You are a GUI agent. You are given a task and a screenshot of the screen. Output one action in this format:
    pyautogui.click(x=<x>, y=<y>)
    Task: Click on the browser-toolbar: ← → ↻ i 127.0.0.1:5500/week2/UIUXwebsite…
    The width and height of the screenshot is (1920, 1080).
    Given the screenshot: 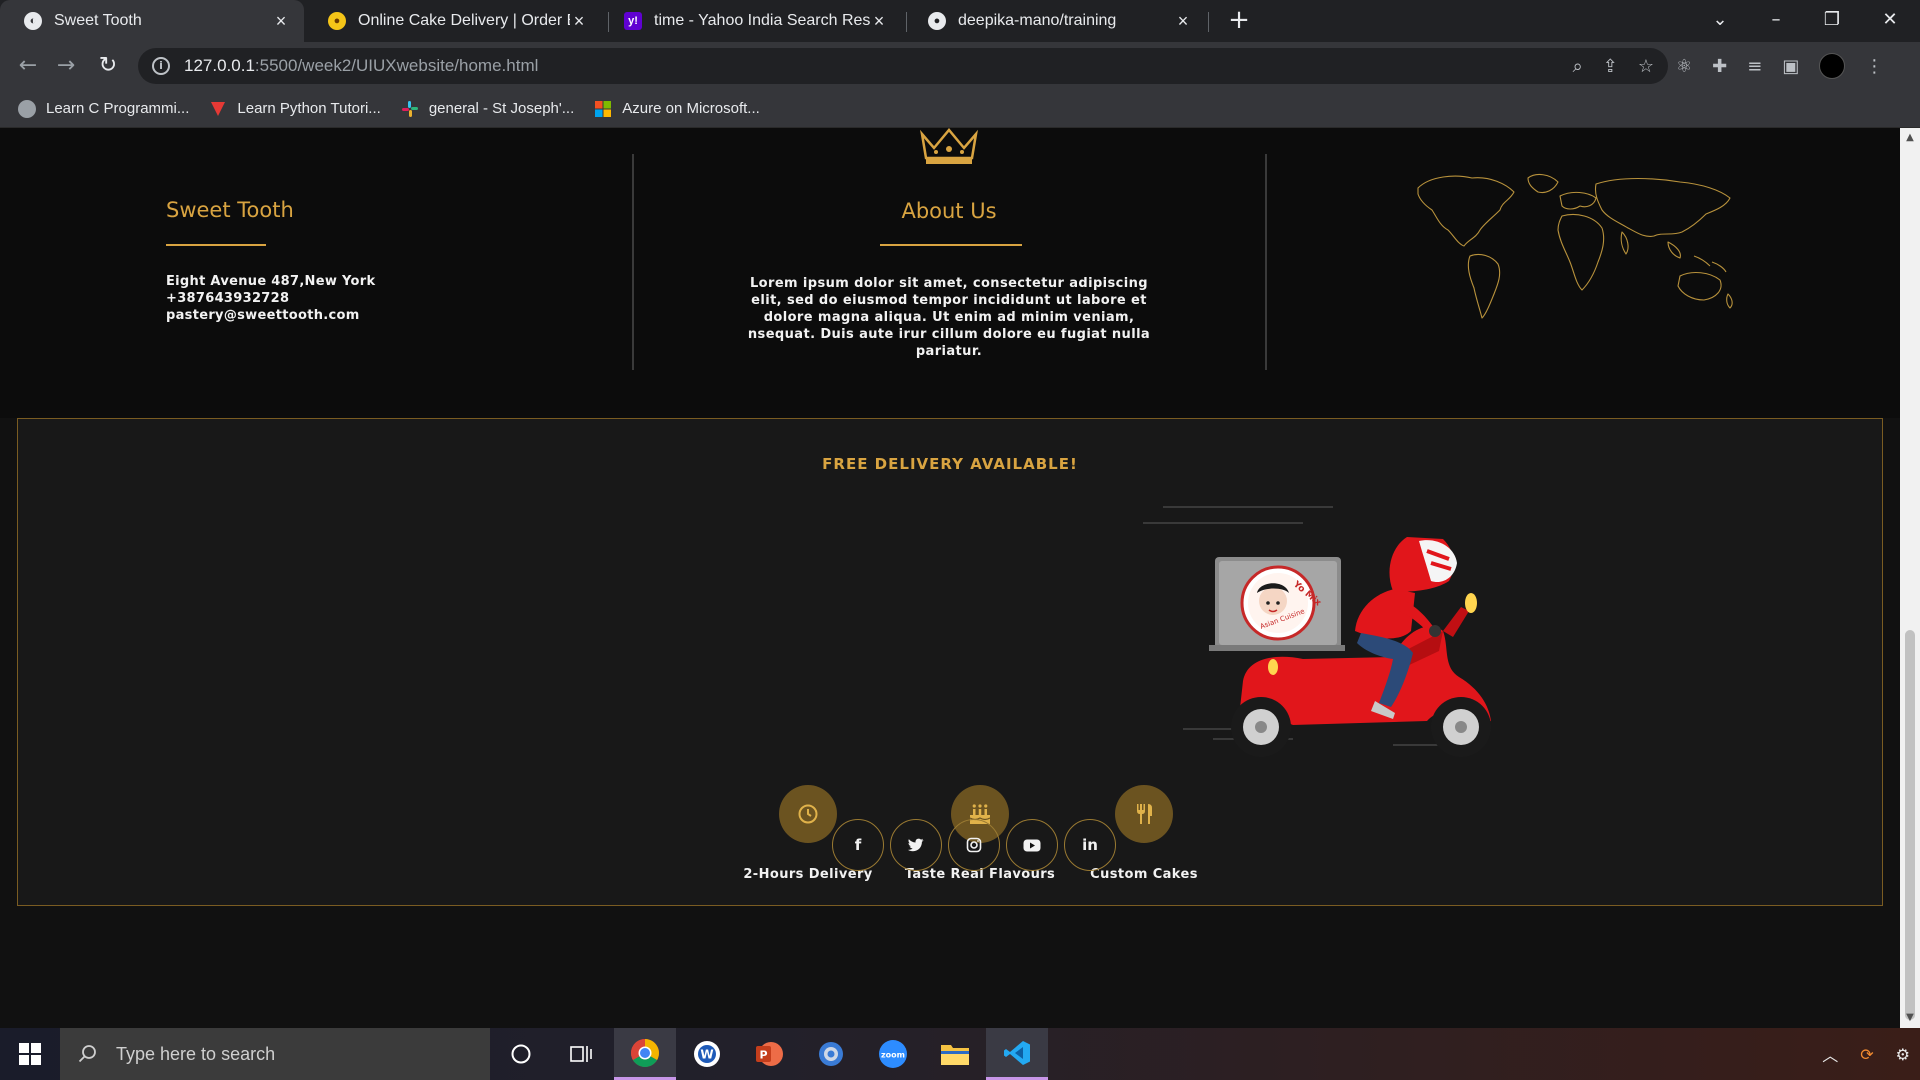 What is the action you would take?
    pyautogui.click(x=960, y=66)
    